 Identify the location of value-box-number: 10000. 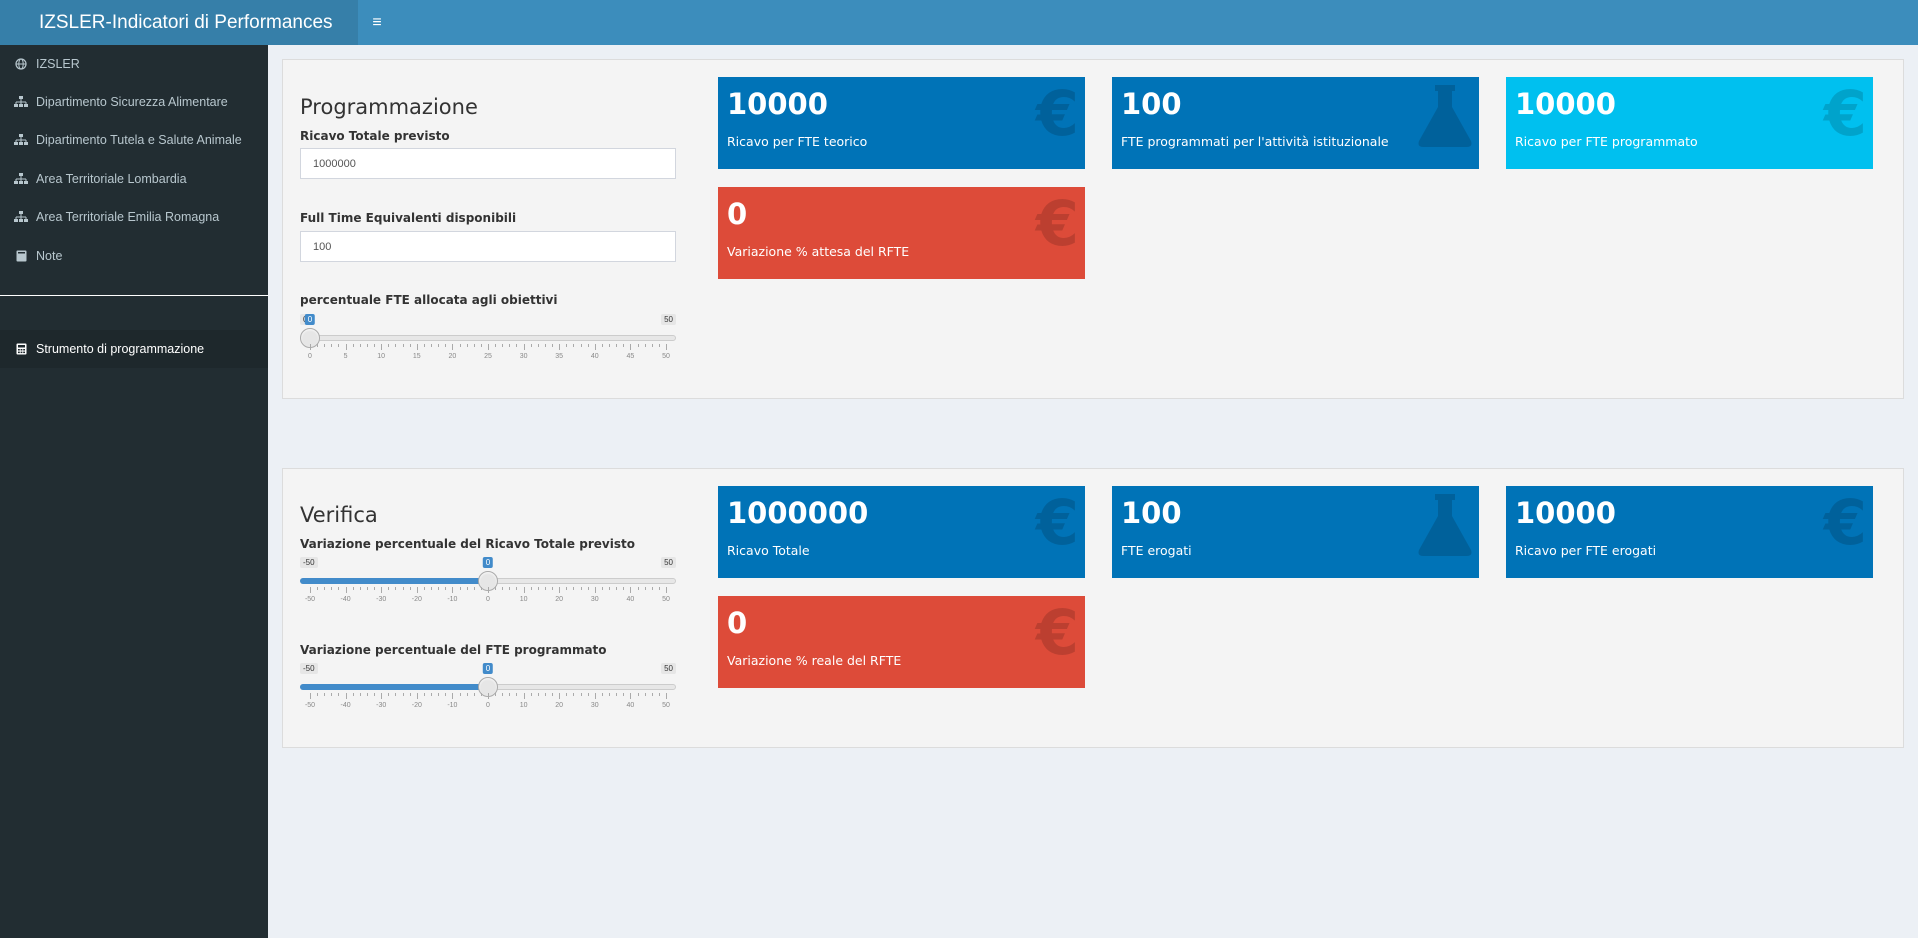
(1565, 104).